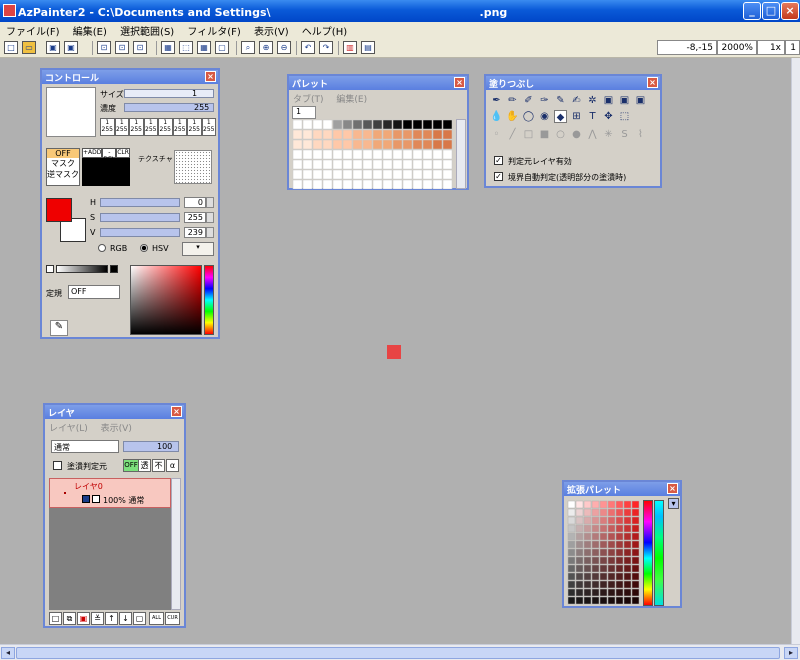 The height and width of the screenshot is (660, 800). I want to click on menu-help: ヘルプ(H), so click(324, 30).